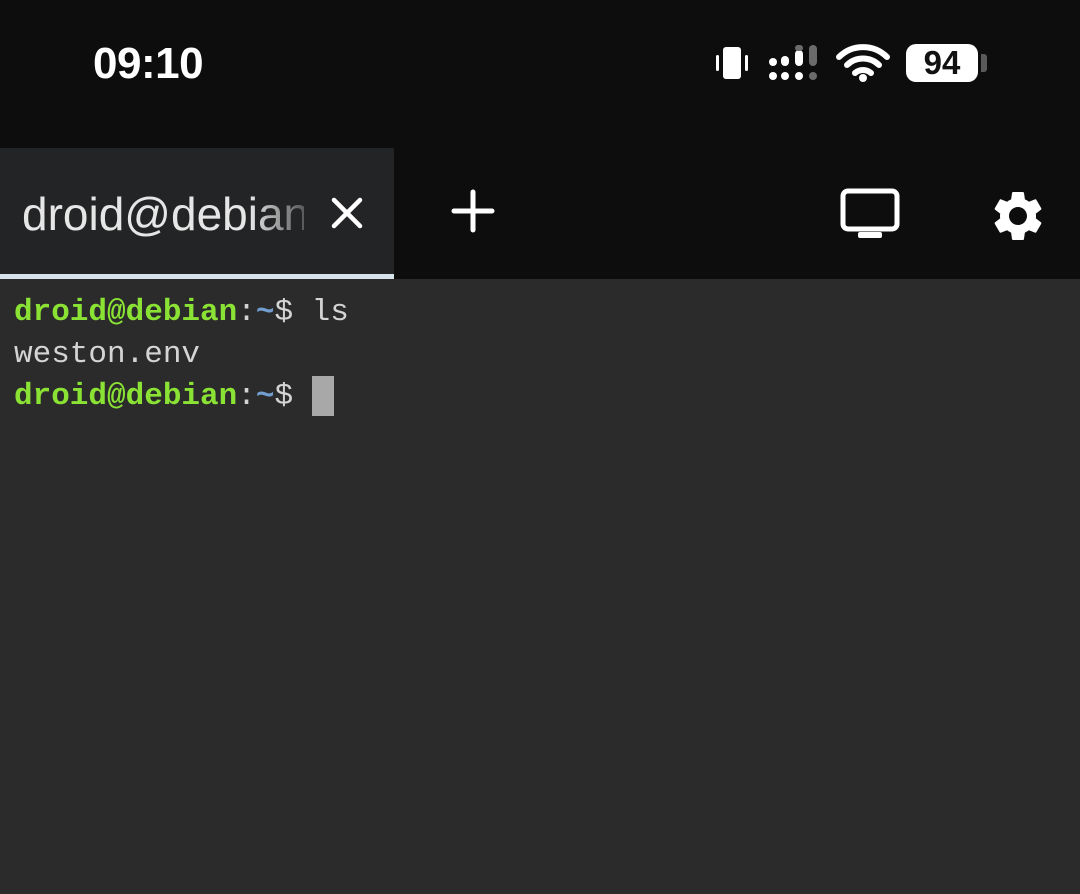 This screenshot has height=894, width=1080. What do you see at coordinates (321, 312) in the screenshot?
I see `command-text: ls` at bounding box center [321, 312].